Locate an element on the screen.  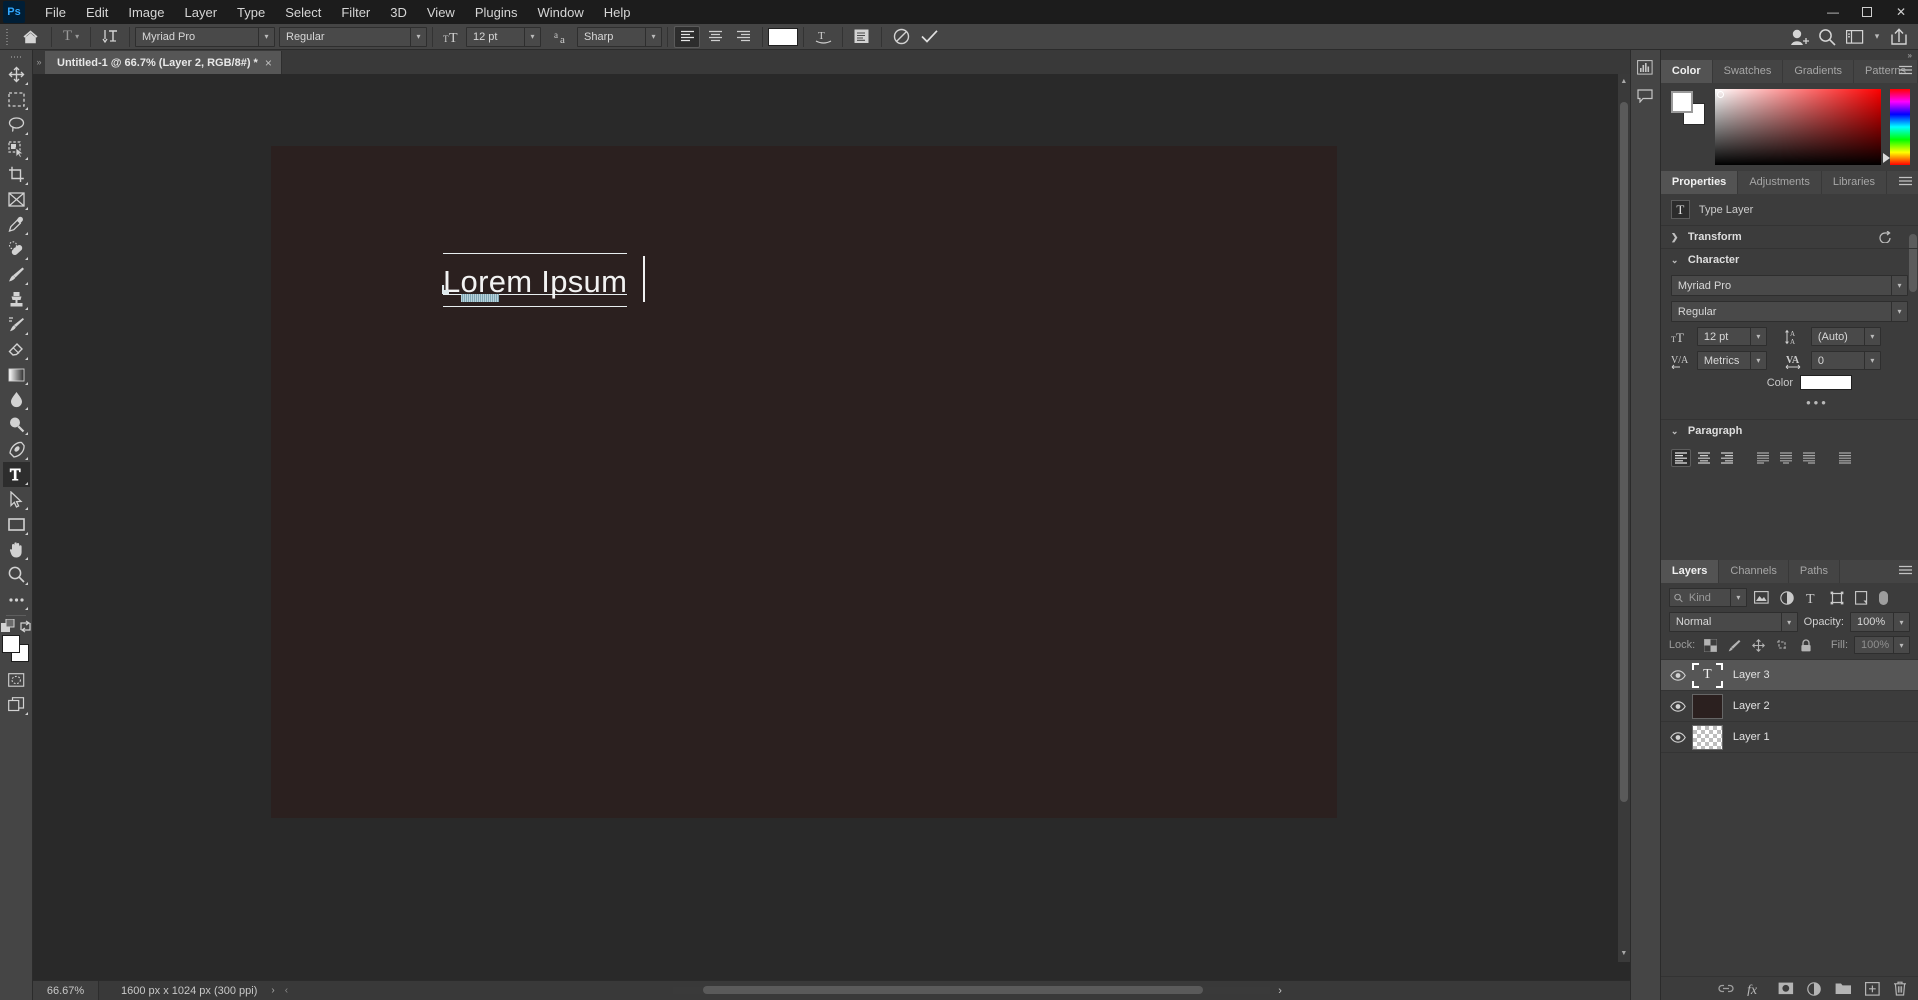
paragraph-justify-last-center-button is located at coordinates (1786, 458).